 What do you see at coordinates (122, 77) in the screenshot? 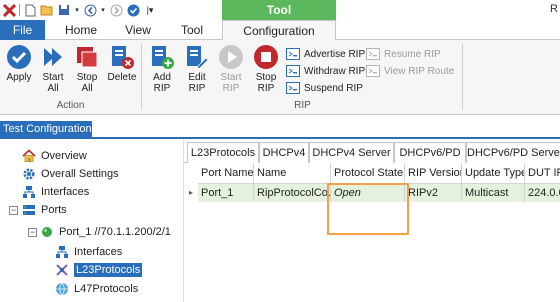
I see `delete-label: Delete` at bounding box center [122, 77].